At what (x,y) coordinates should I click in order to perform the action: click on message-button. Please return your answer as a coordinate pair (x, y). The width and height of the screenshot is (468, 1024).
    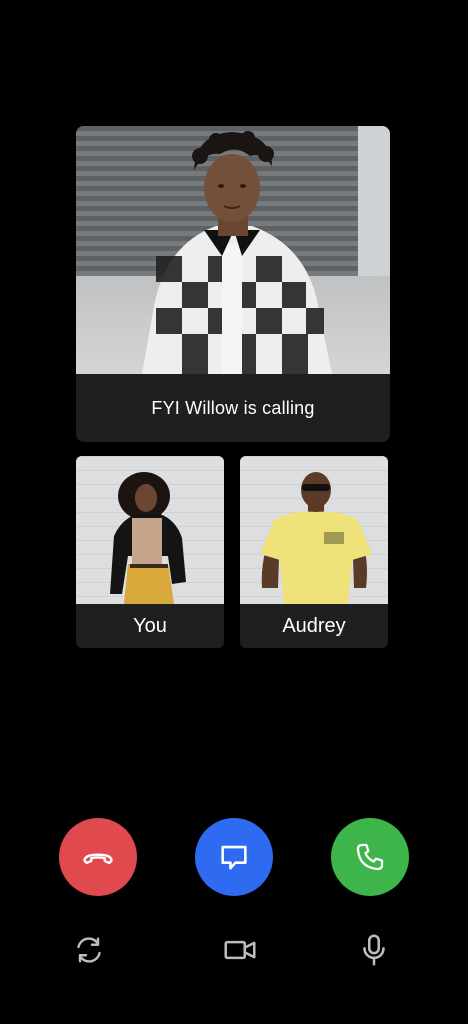
    Looking at the image, I should click on (234, 857).